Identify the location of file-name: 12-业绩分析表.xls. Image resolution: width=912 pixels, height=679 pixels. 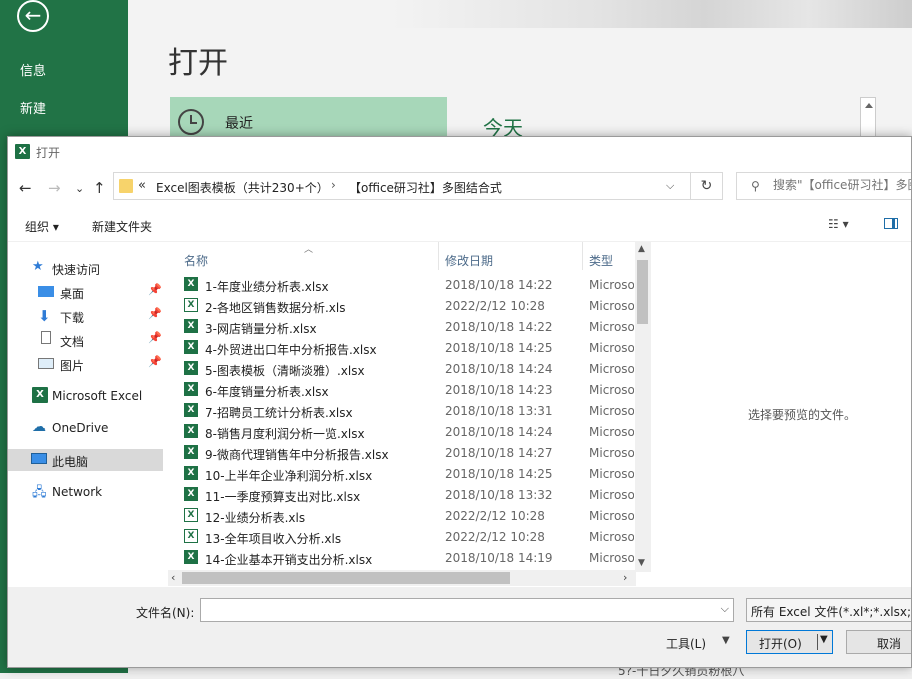
(255, 518).